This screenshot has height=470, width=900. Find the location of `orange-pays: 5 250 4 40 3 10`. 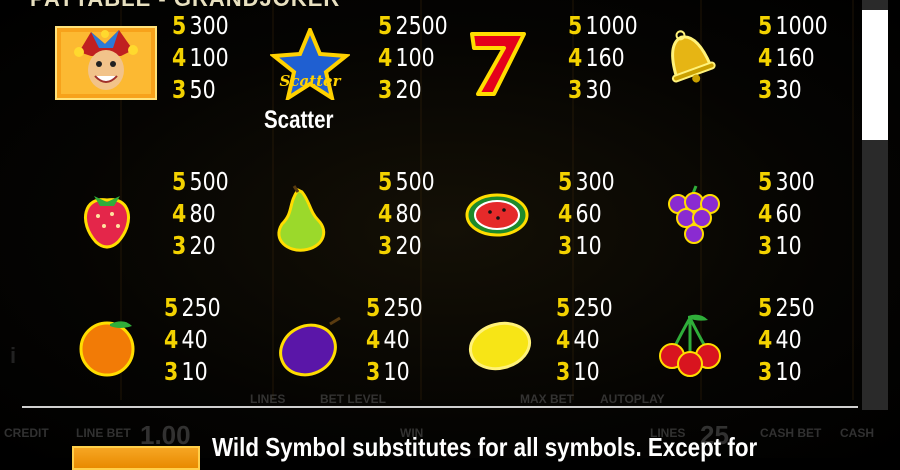

orange-pays: 5 250 4 40 3 10 is located at coordinates (192, 339).